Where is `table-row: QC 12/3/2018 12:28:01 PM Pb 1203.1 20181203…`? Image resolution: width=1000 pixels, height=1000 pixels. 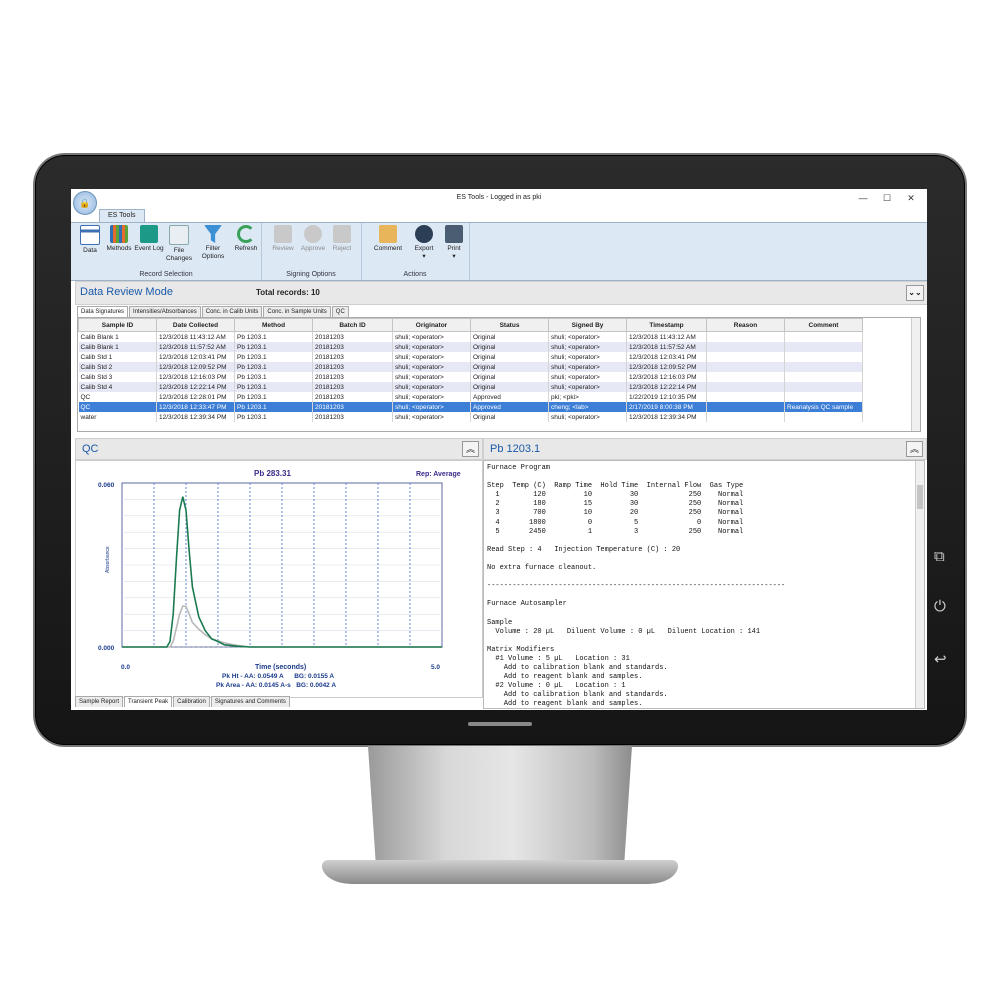
table-row: QC 12/3/2018 12:28:01 PM Pb 1203.1 20181203… is located at coordinates (470, 397).